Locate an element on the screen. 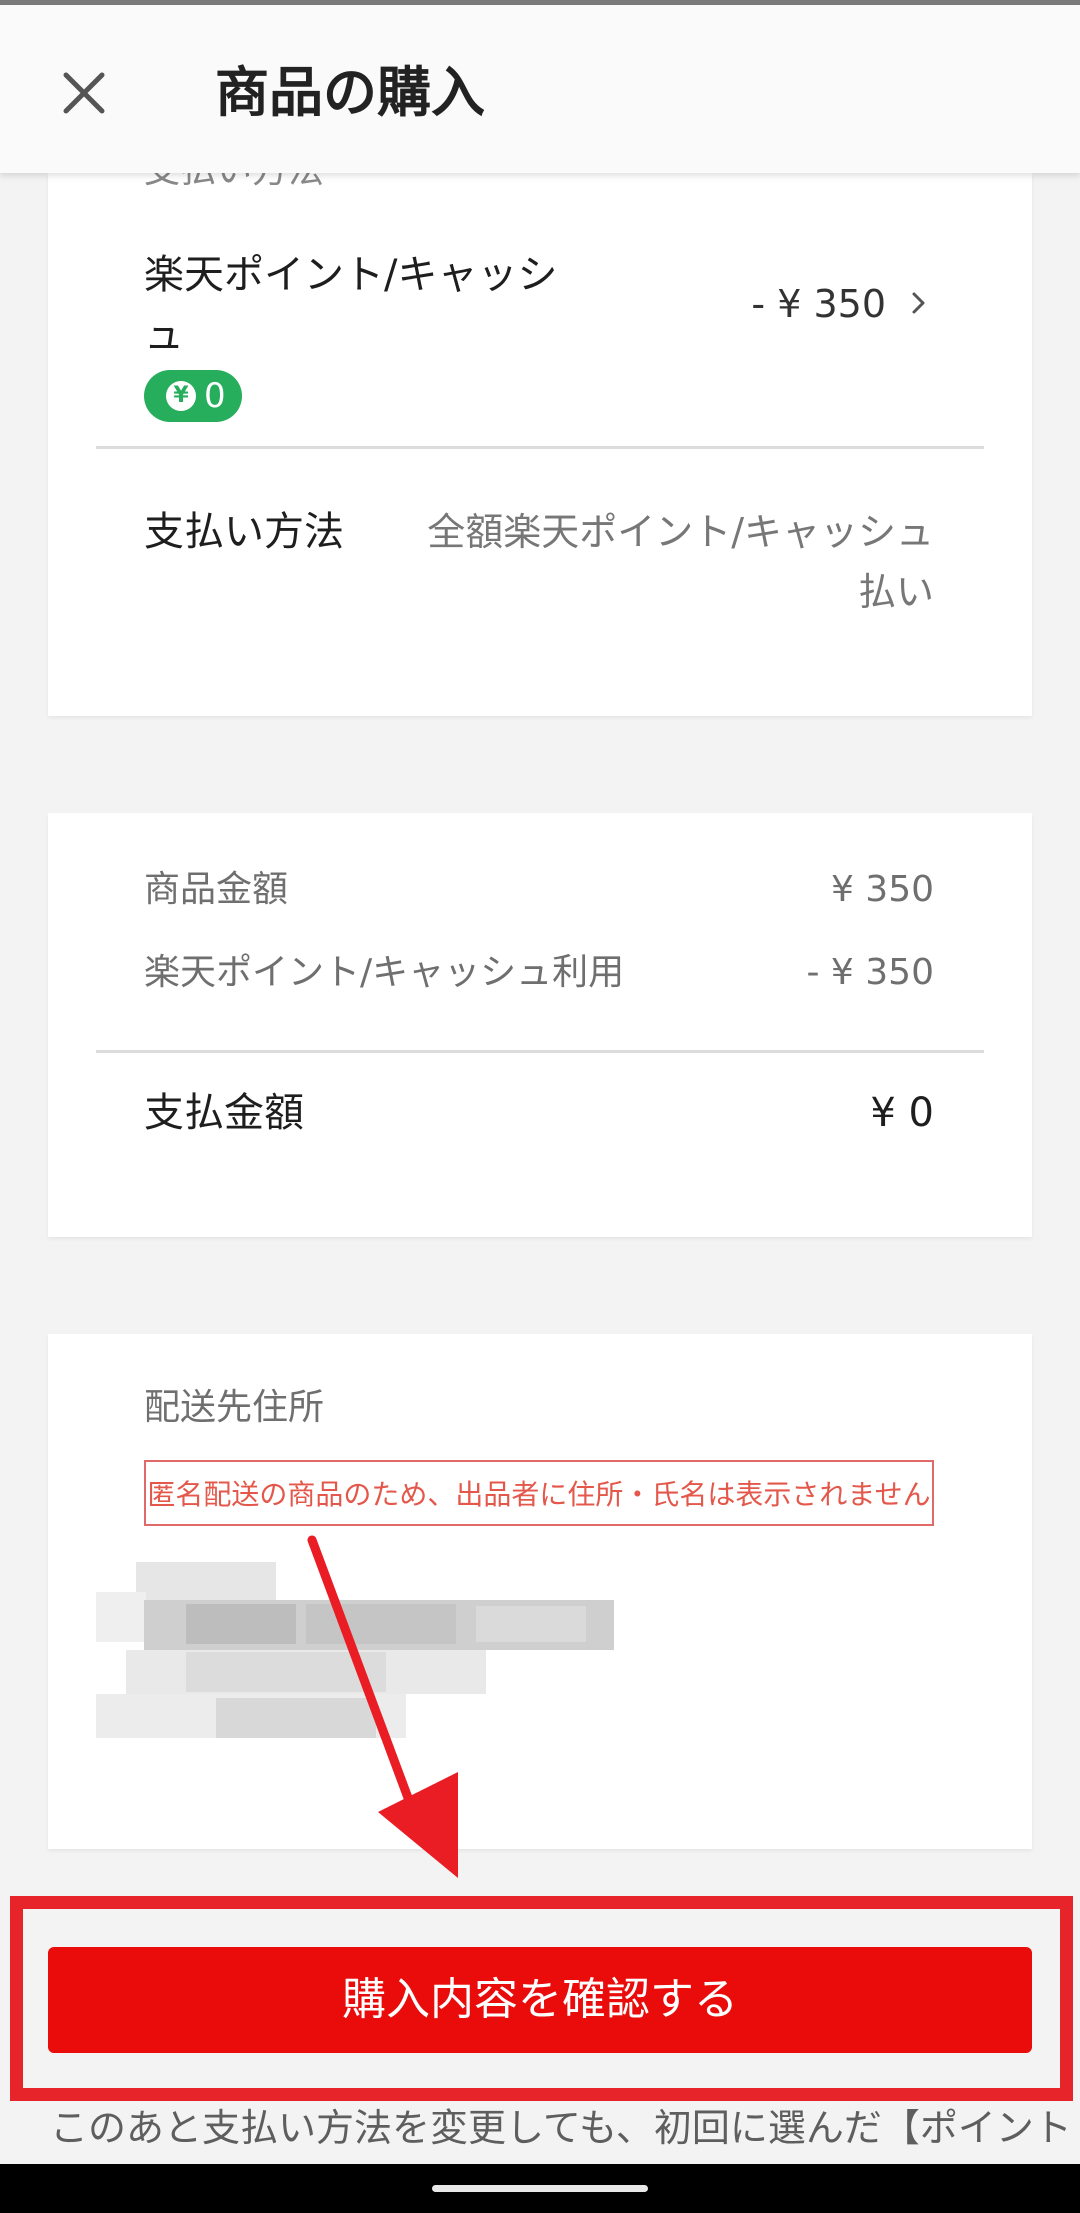 The height and width of the screenshot is (2213, 1080). close-icon is located at coordinates (84, 93).